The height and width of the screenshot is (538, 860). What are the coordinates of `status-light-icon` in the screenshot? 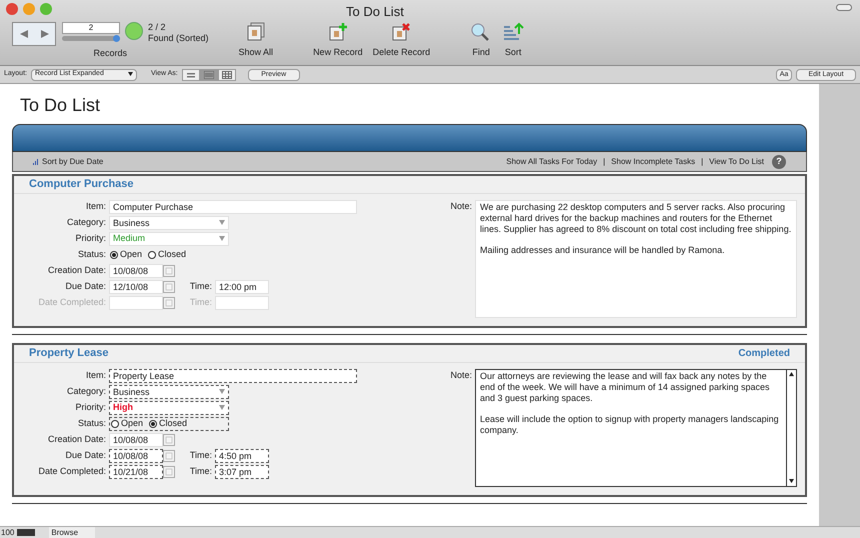 It's located at (134, 31).